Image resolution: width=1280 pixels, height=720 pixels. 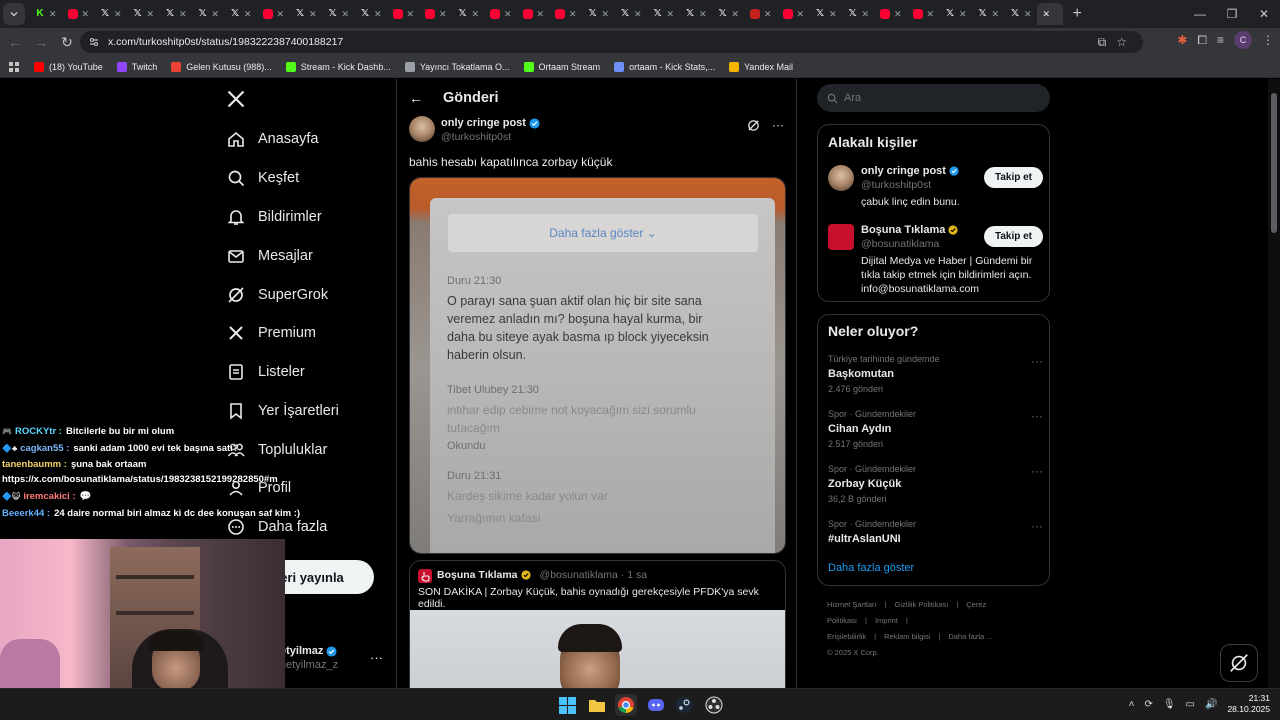 What do you see at coordinates (271, 333) in the screenshot?
I see `nav-item-x-logo: Premium` at bounding box center [271, 333].